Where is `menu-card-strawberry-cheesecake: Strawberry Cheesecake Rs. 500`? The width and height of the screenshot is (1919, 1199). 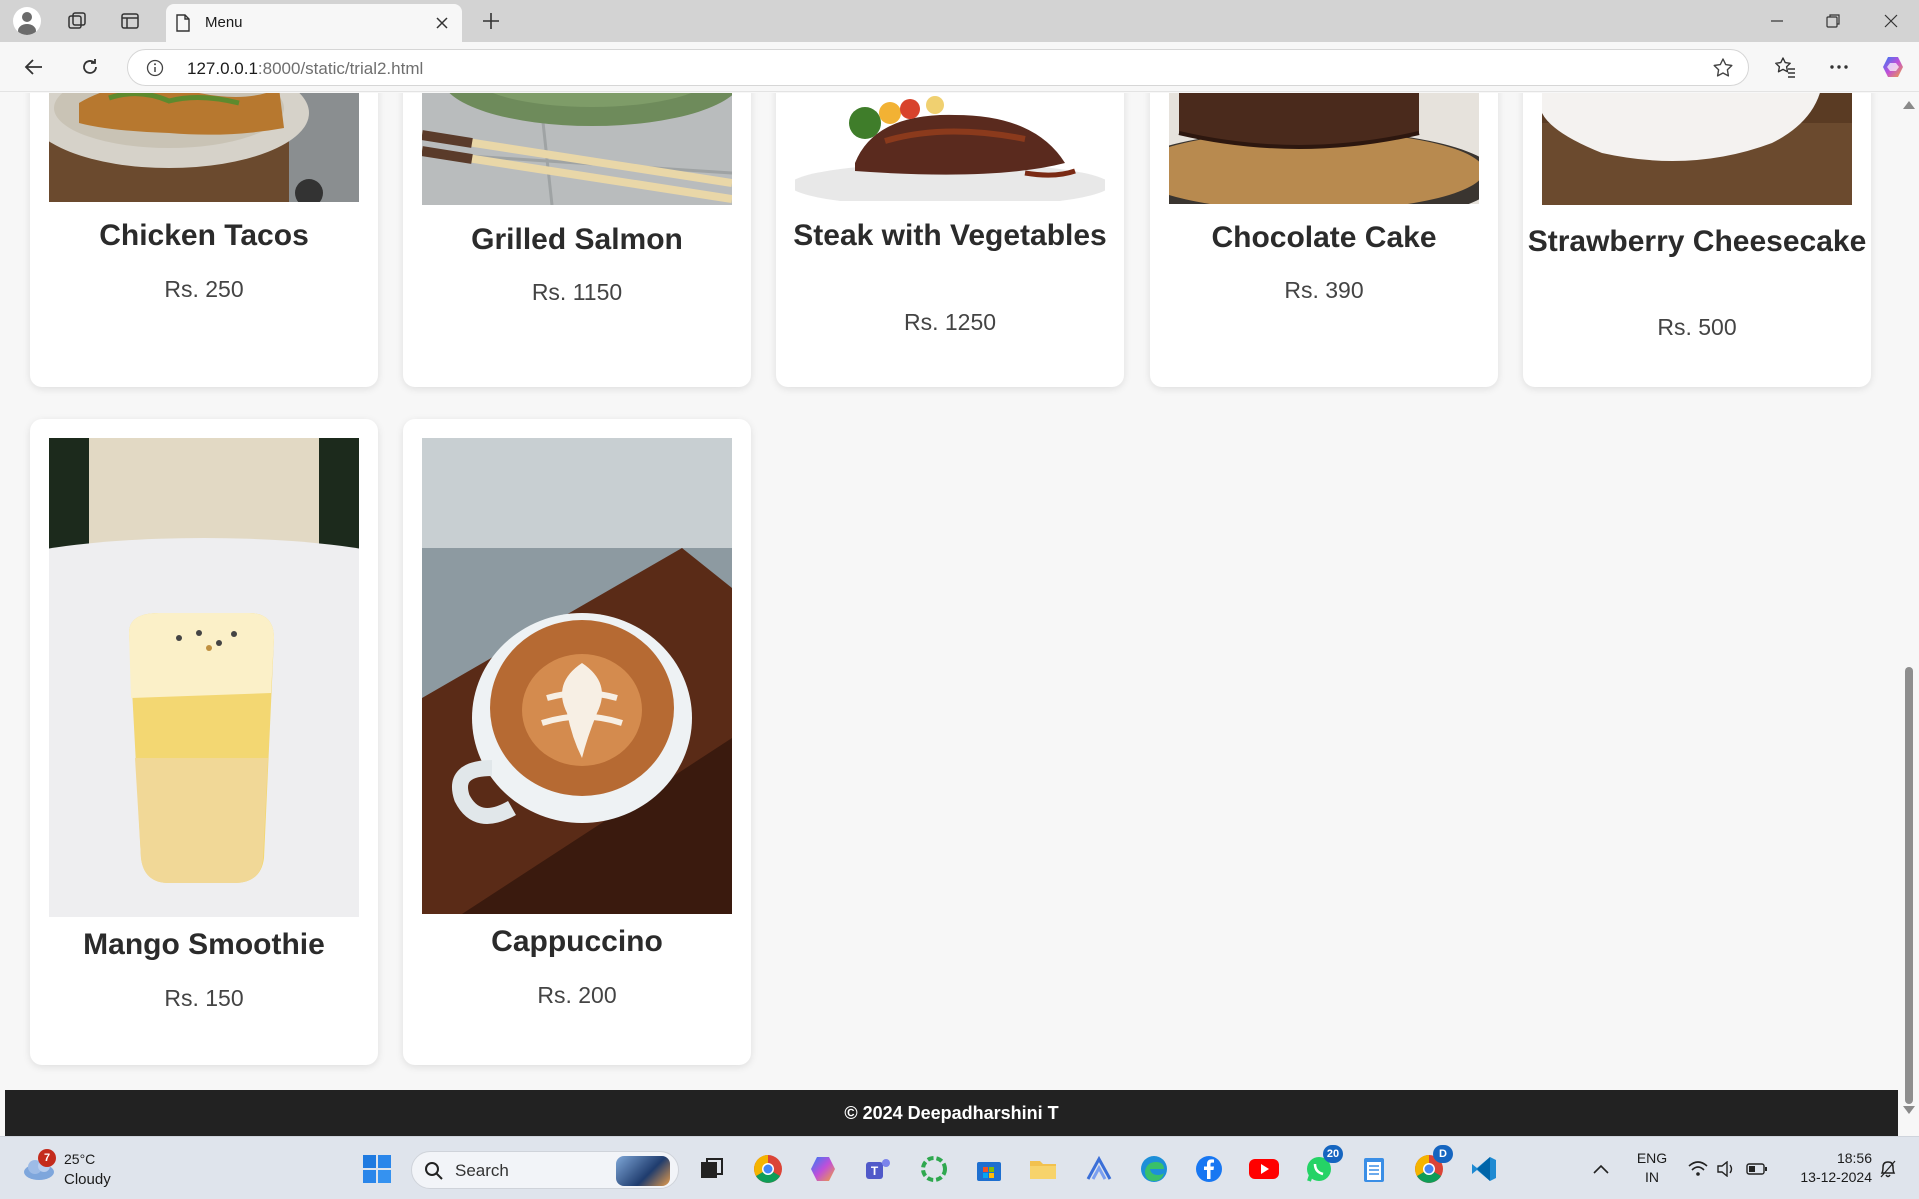 menu-card-strawberry-cheesecake: Strawberry Cheesecake Rs. 500 is located at coordinates (1697, 240).